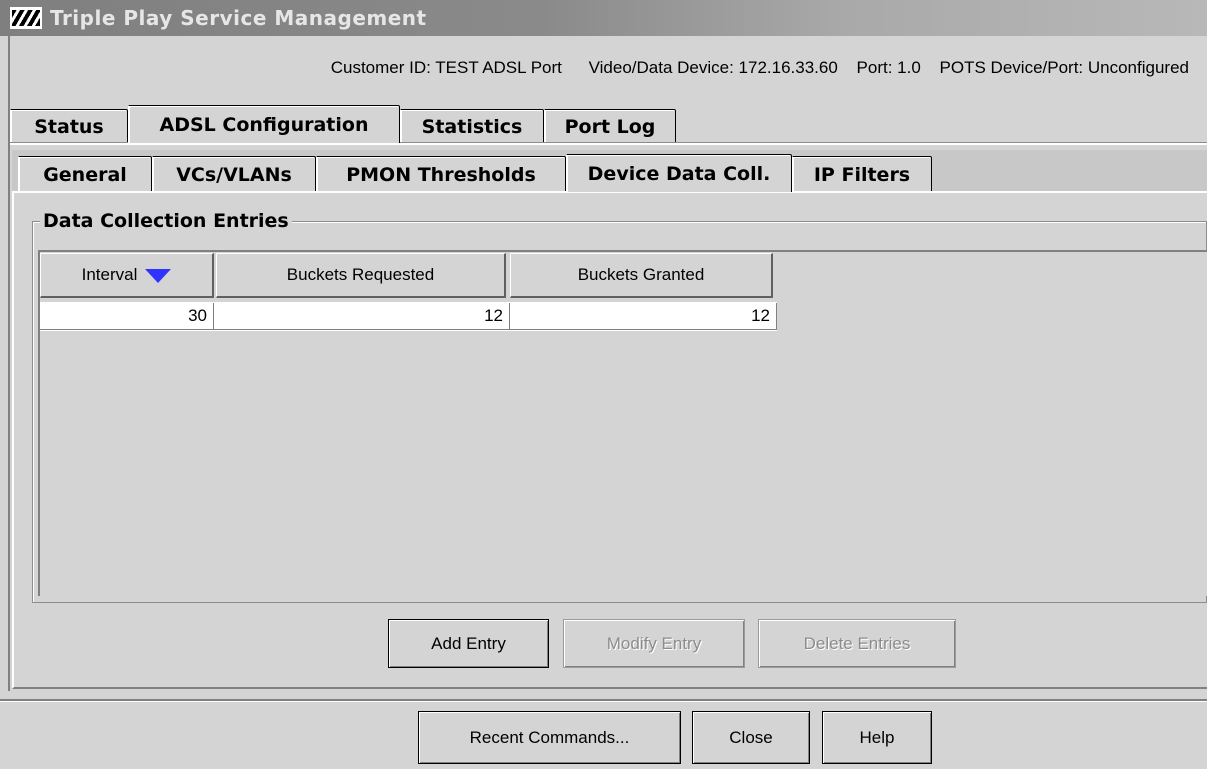 The height and width of the screenshot is (769, 1207). I want to click on title-bar: Triple Play Service Management, so click(603, 18).